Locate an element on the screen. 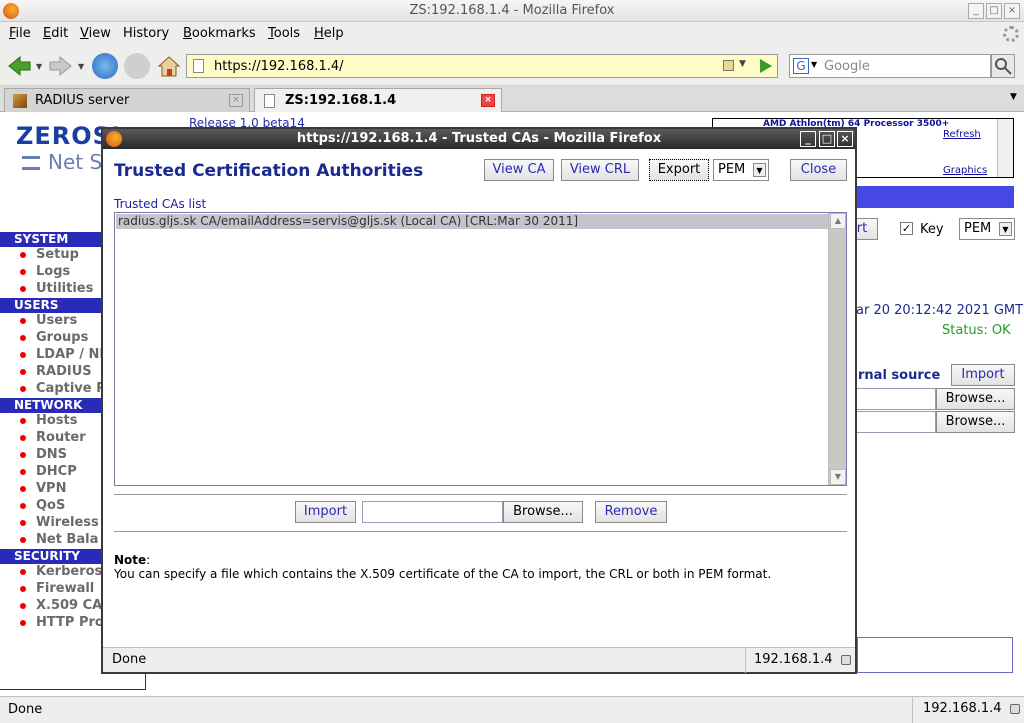  section-security: SECURITY is located at coordinates (50, 556).